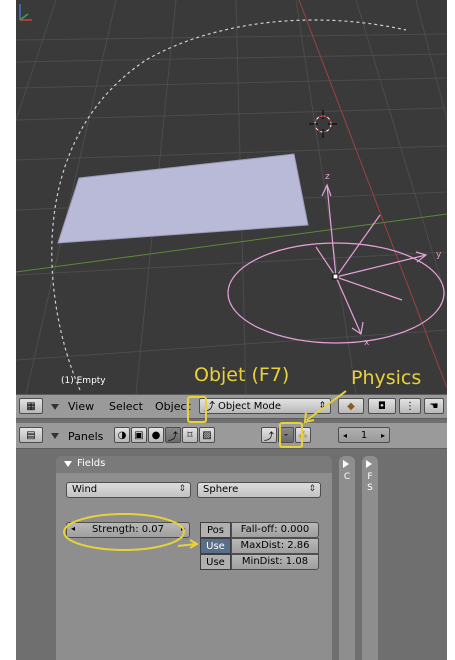  I want to click on shading-icon: ●, so click(156, 435).